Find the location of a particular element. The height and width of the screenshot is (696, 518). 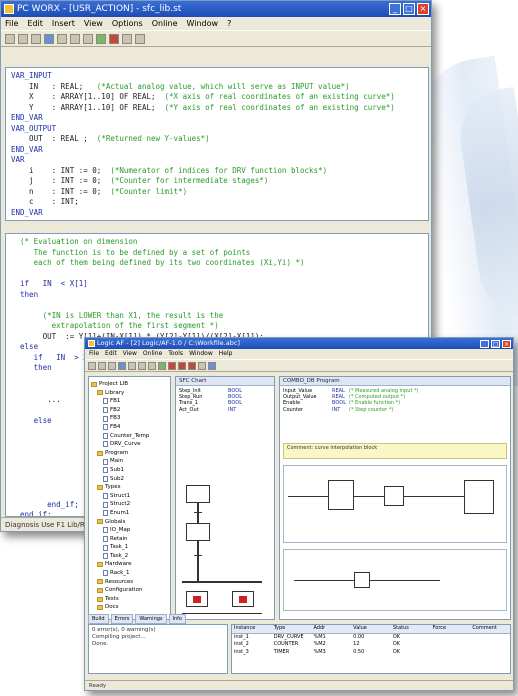

online-icon is located at coordinates (212, 366).